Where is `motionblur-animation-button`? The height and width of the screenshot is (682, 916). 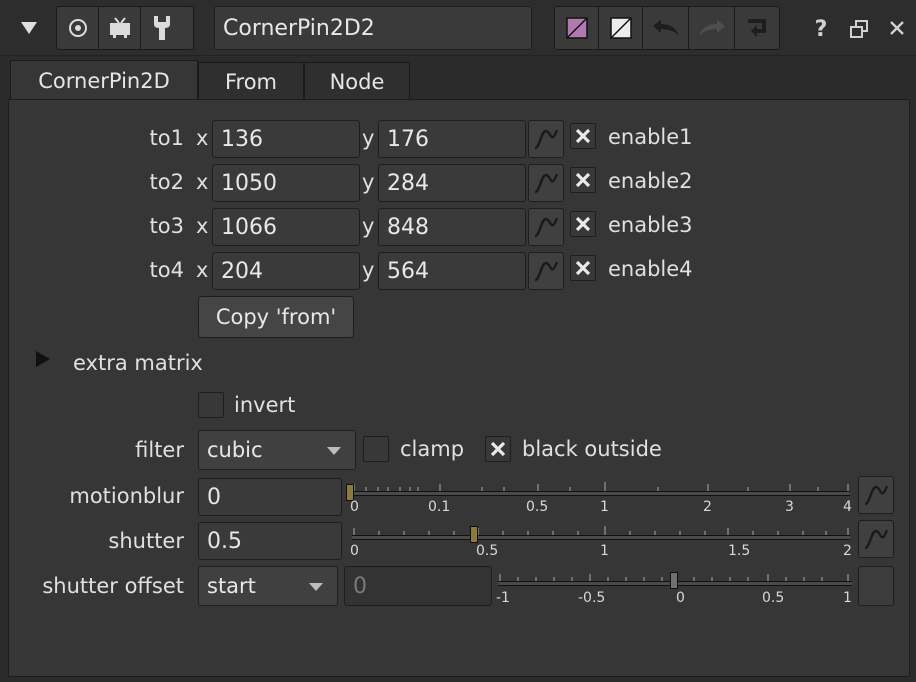
motionblur-animation-button is located at coordinates (876, 495).